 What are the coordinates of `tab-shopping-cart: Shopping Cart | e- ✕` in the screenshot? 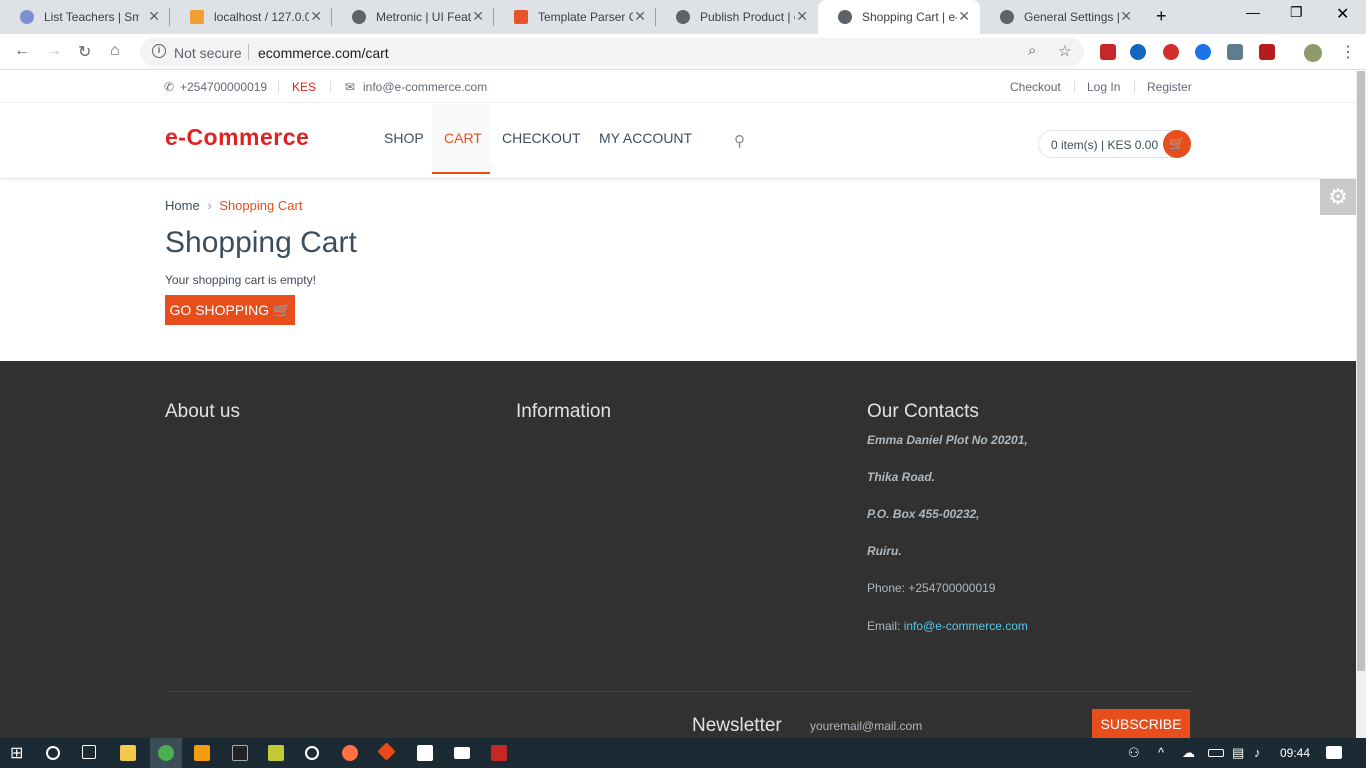 It's located at (899, 17).